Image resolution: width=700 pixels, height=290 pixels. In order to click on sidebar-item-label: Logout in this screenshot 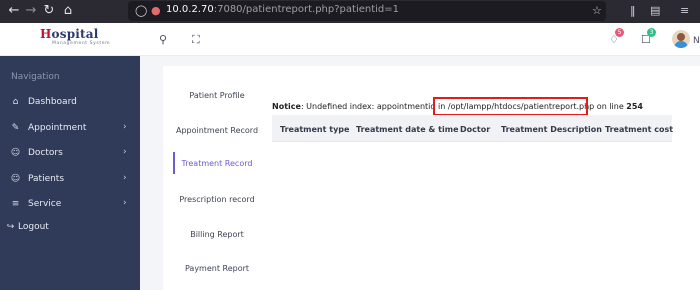, I will do `click(33, 227)`.